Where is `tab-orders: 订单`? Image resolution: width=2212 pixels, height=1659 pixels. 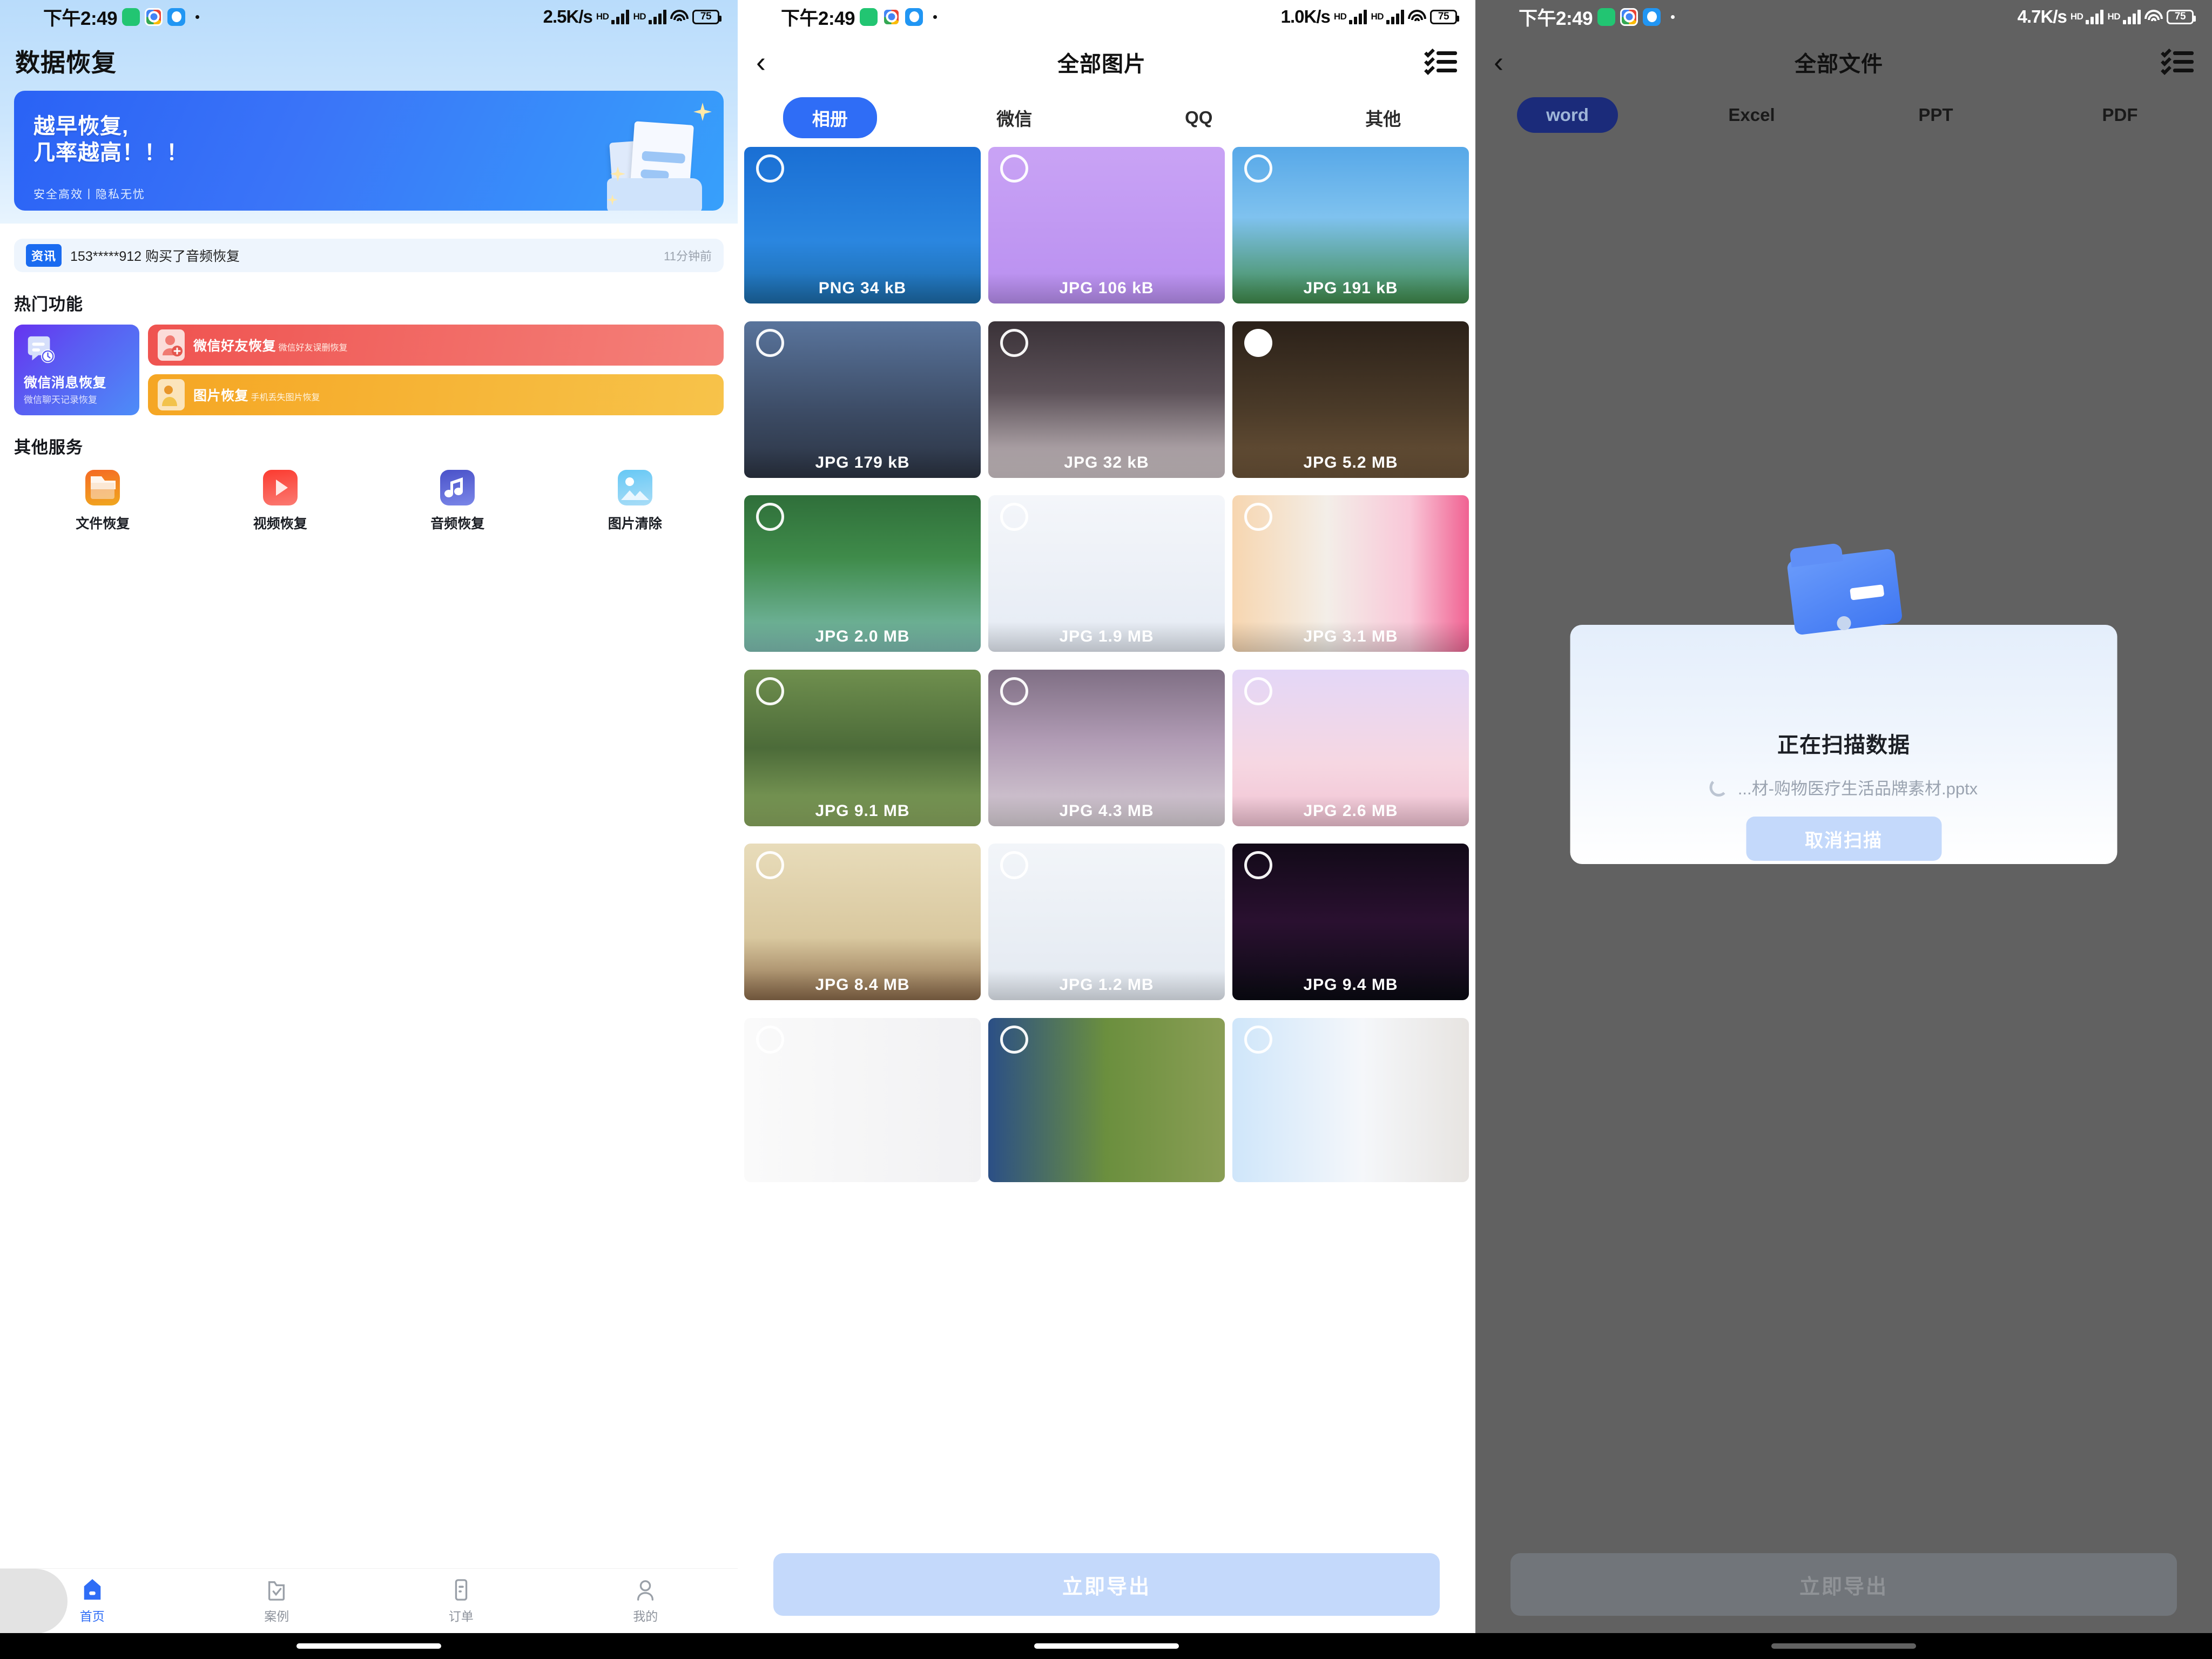
tab-orders: 订单 is located at coordinates (461, 1601).